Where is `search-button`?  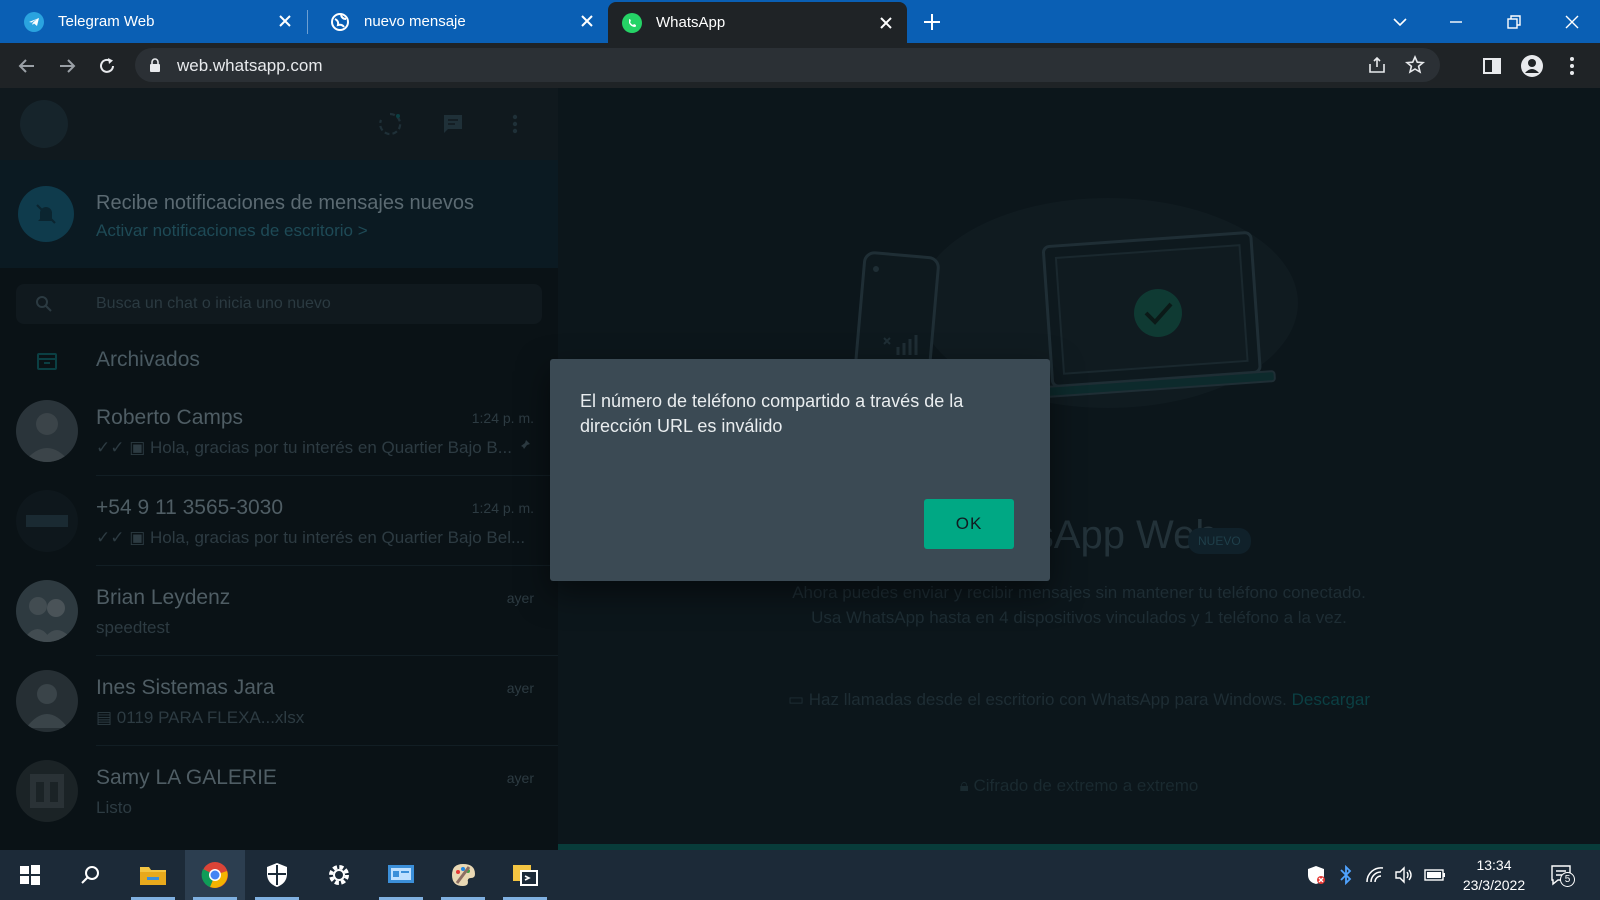 search-button is located at coordinates (90, 875).